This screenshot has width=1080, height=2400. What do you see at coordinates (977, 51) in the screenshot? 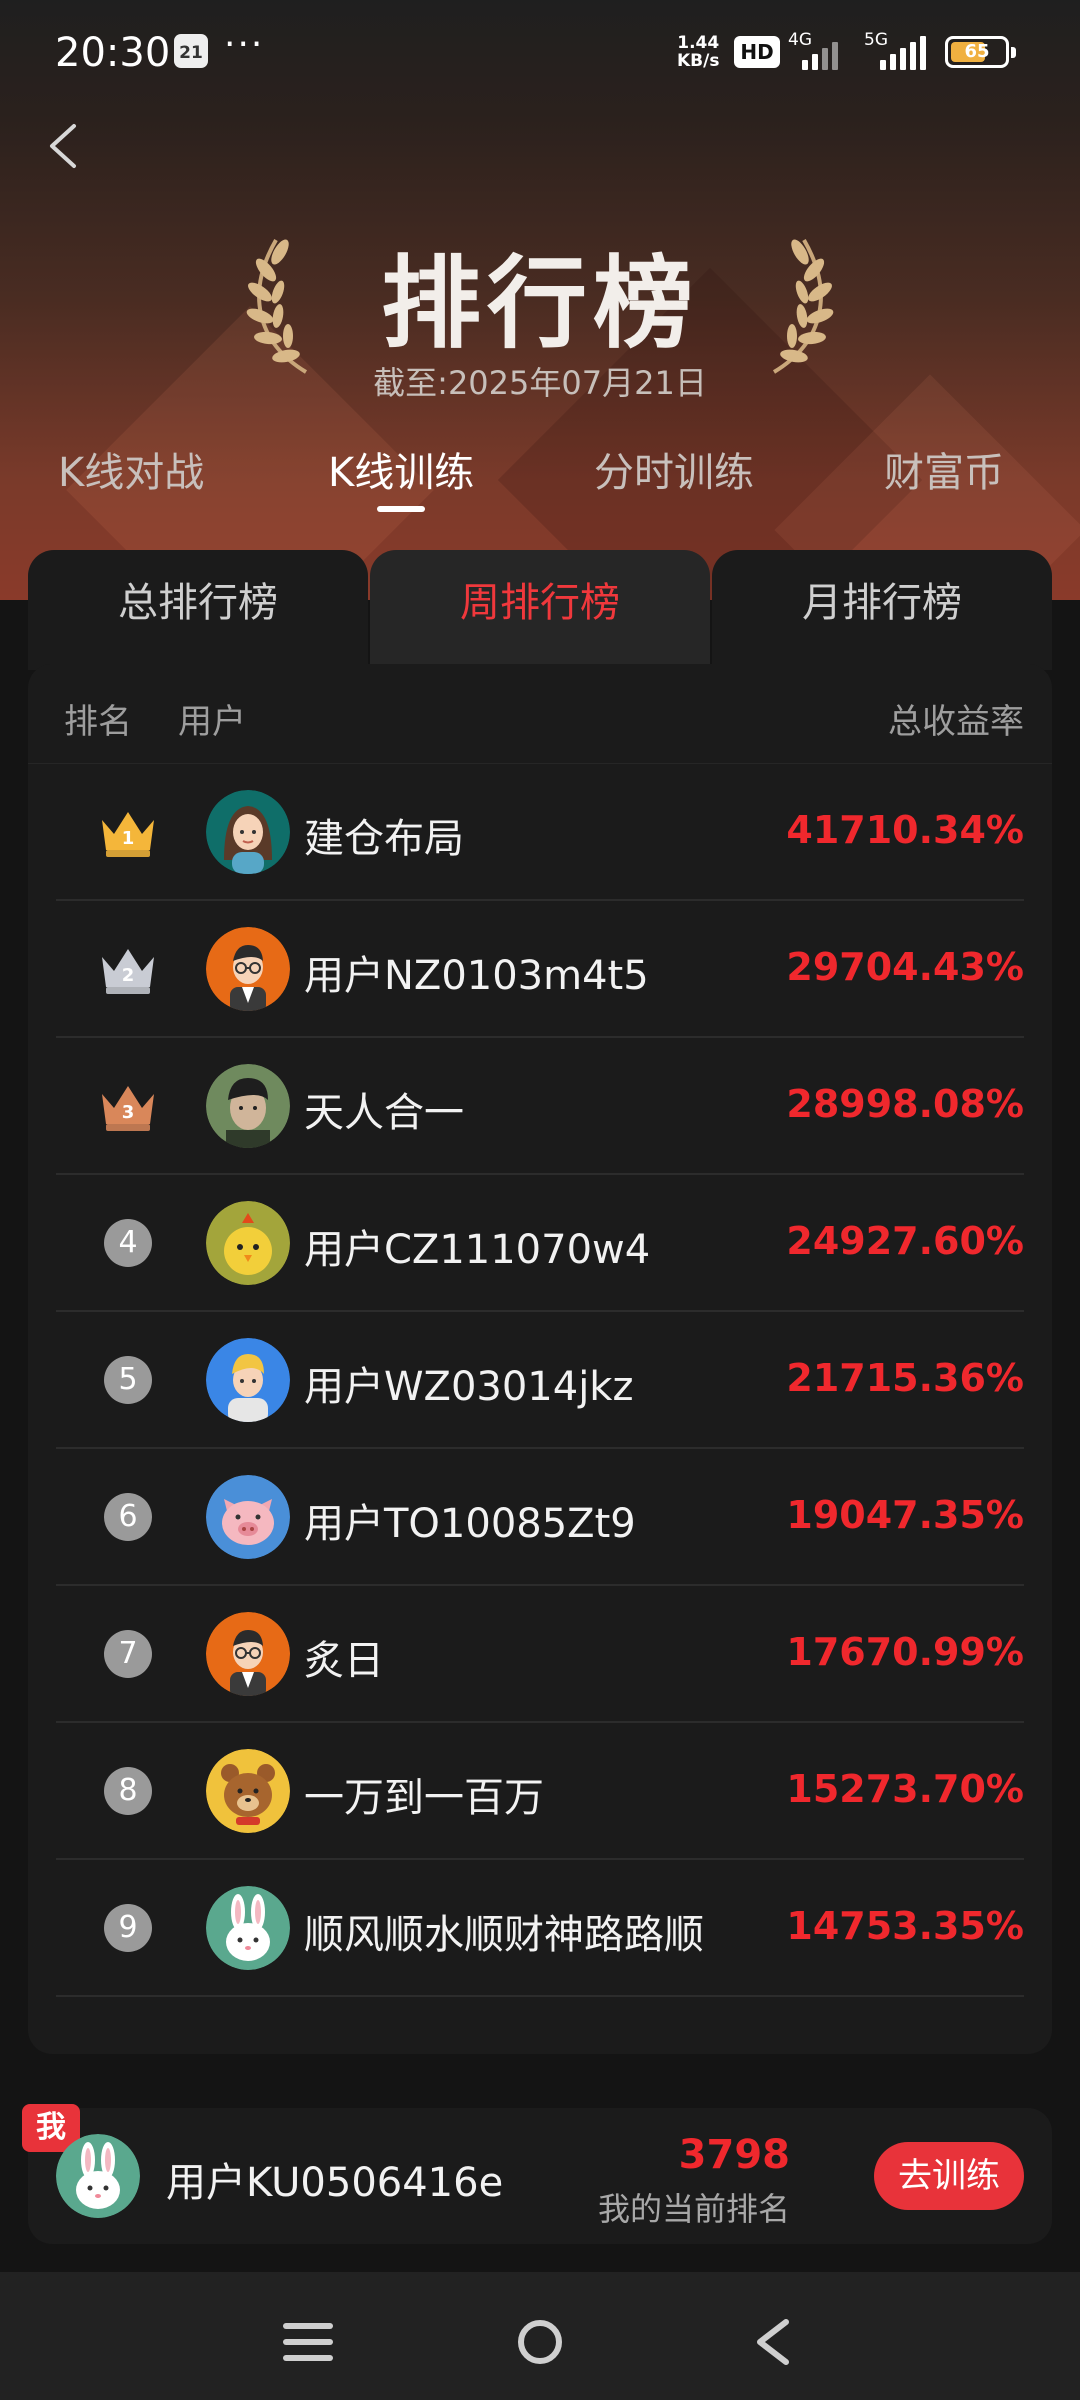
I see `battery-level: 65` at bounding box center [977, 51].